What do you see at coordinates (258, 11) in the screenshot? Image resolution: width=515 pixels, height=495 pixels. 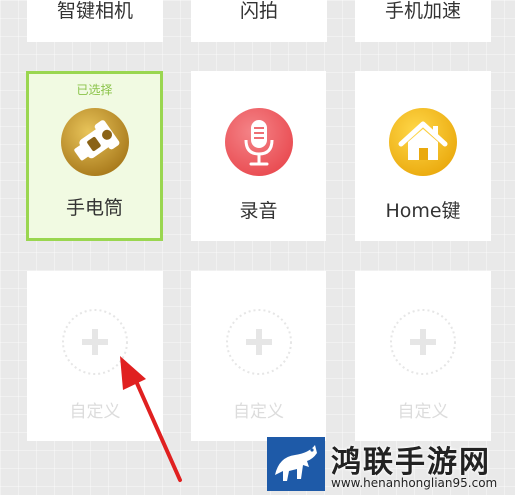 I see `shortcut-label-quick-shot: 闪拍` at bounding box center [258, 11].